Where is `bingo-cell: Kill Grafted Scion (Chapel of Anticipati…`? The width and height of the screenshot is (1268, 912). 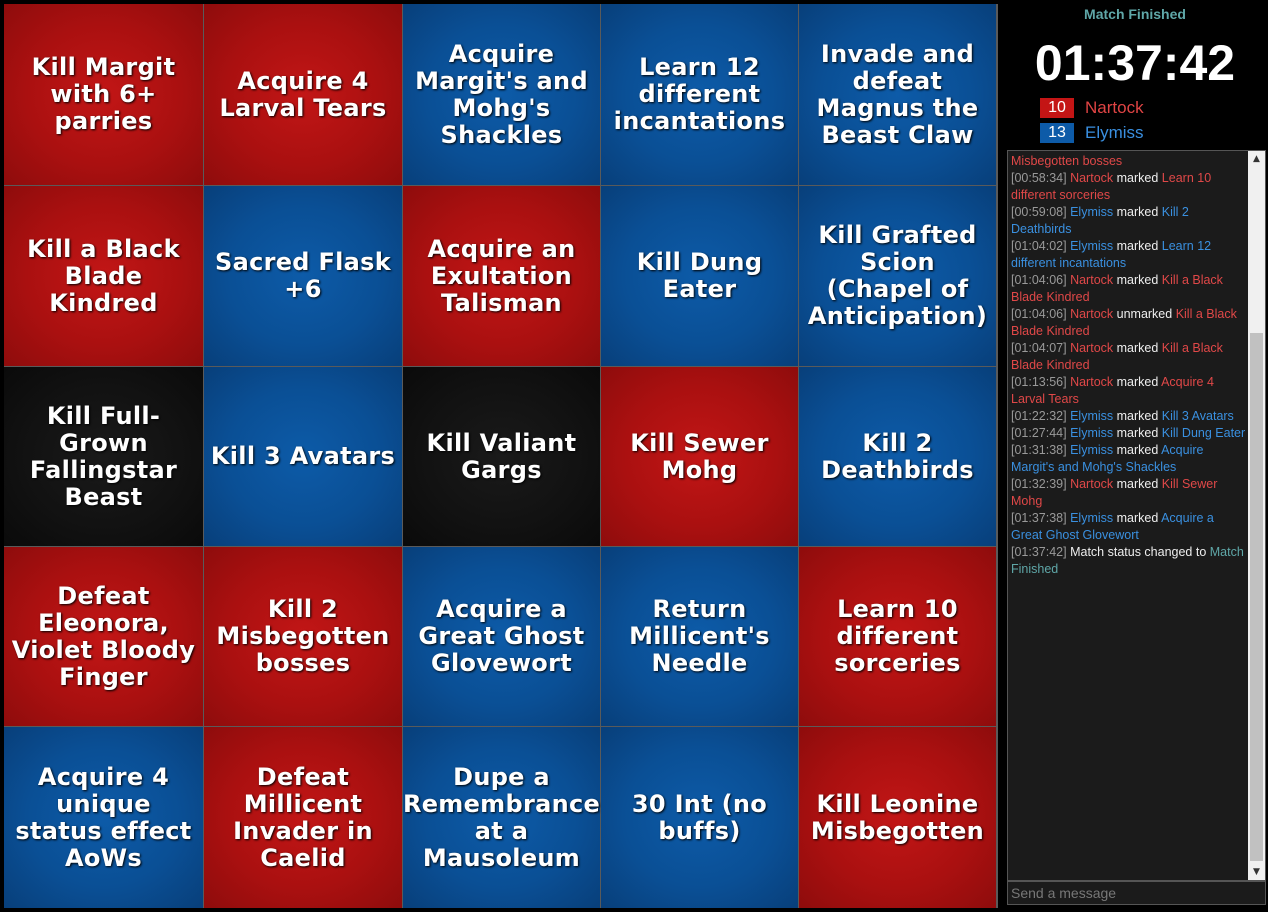
bingo-cell: Kill Grafted Scion (Chapel of Anticipati… is located at coordinates (897, 276).